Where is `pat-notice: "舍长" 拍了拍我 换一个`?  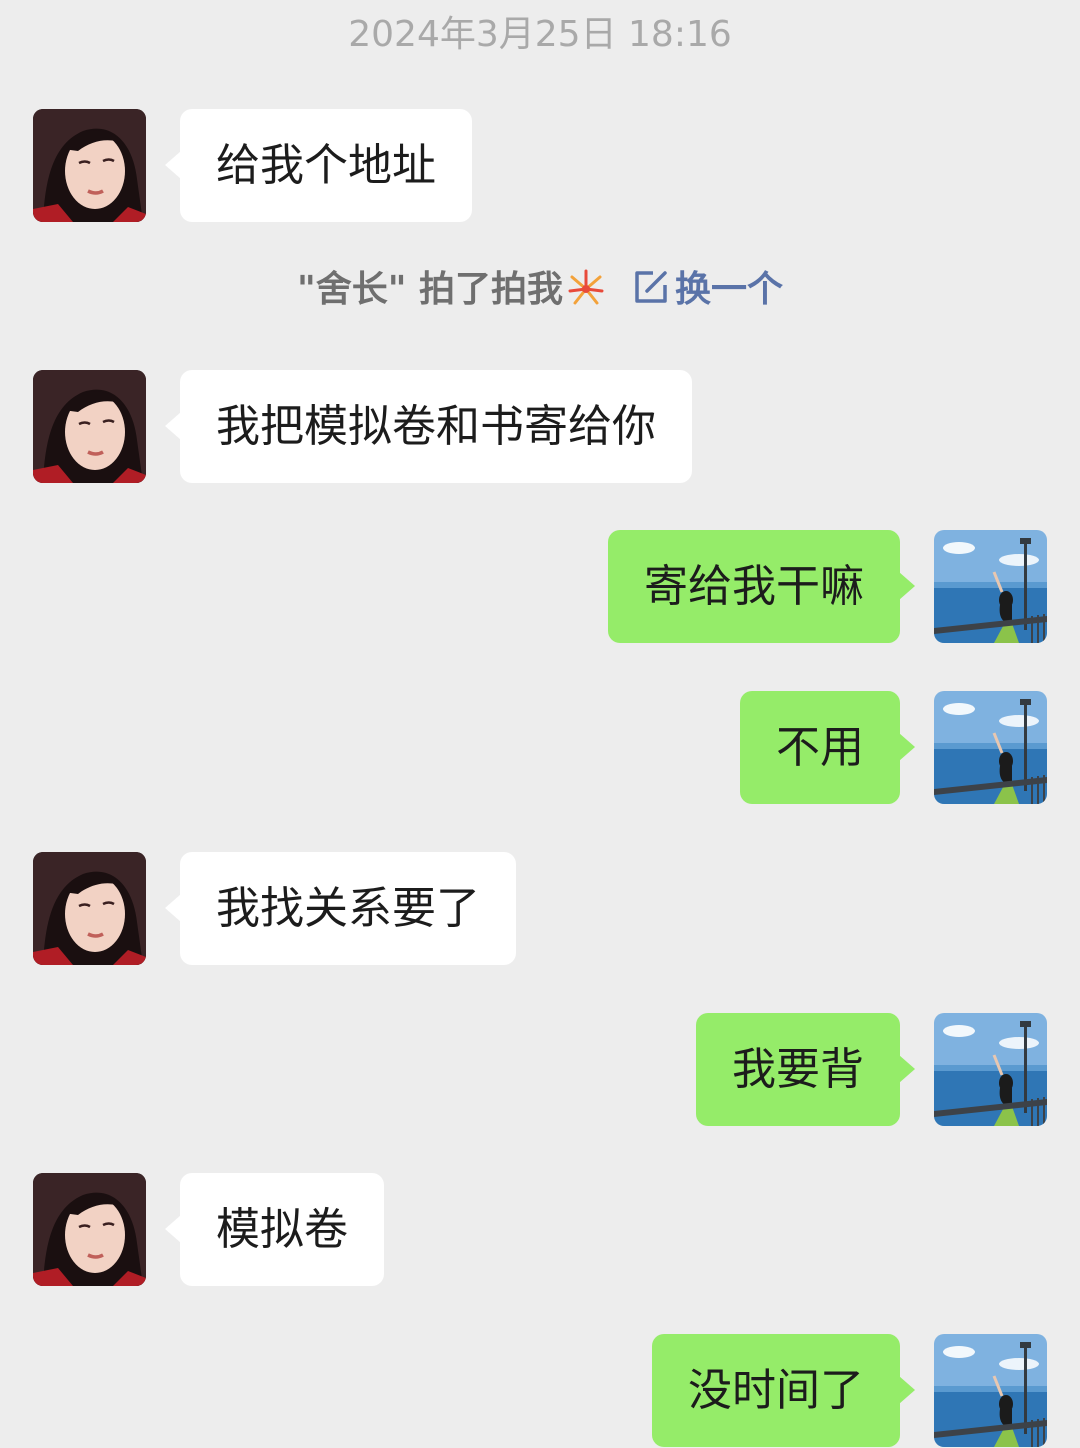 pat-notice: "舍长" 拍了拍我 换一个 is located at coordinates (540, 289).